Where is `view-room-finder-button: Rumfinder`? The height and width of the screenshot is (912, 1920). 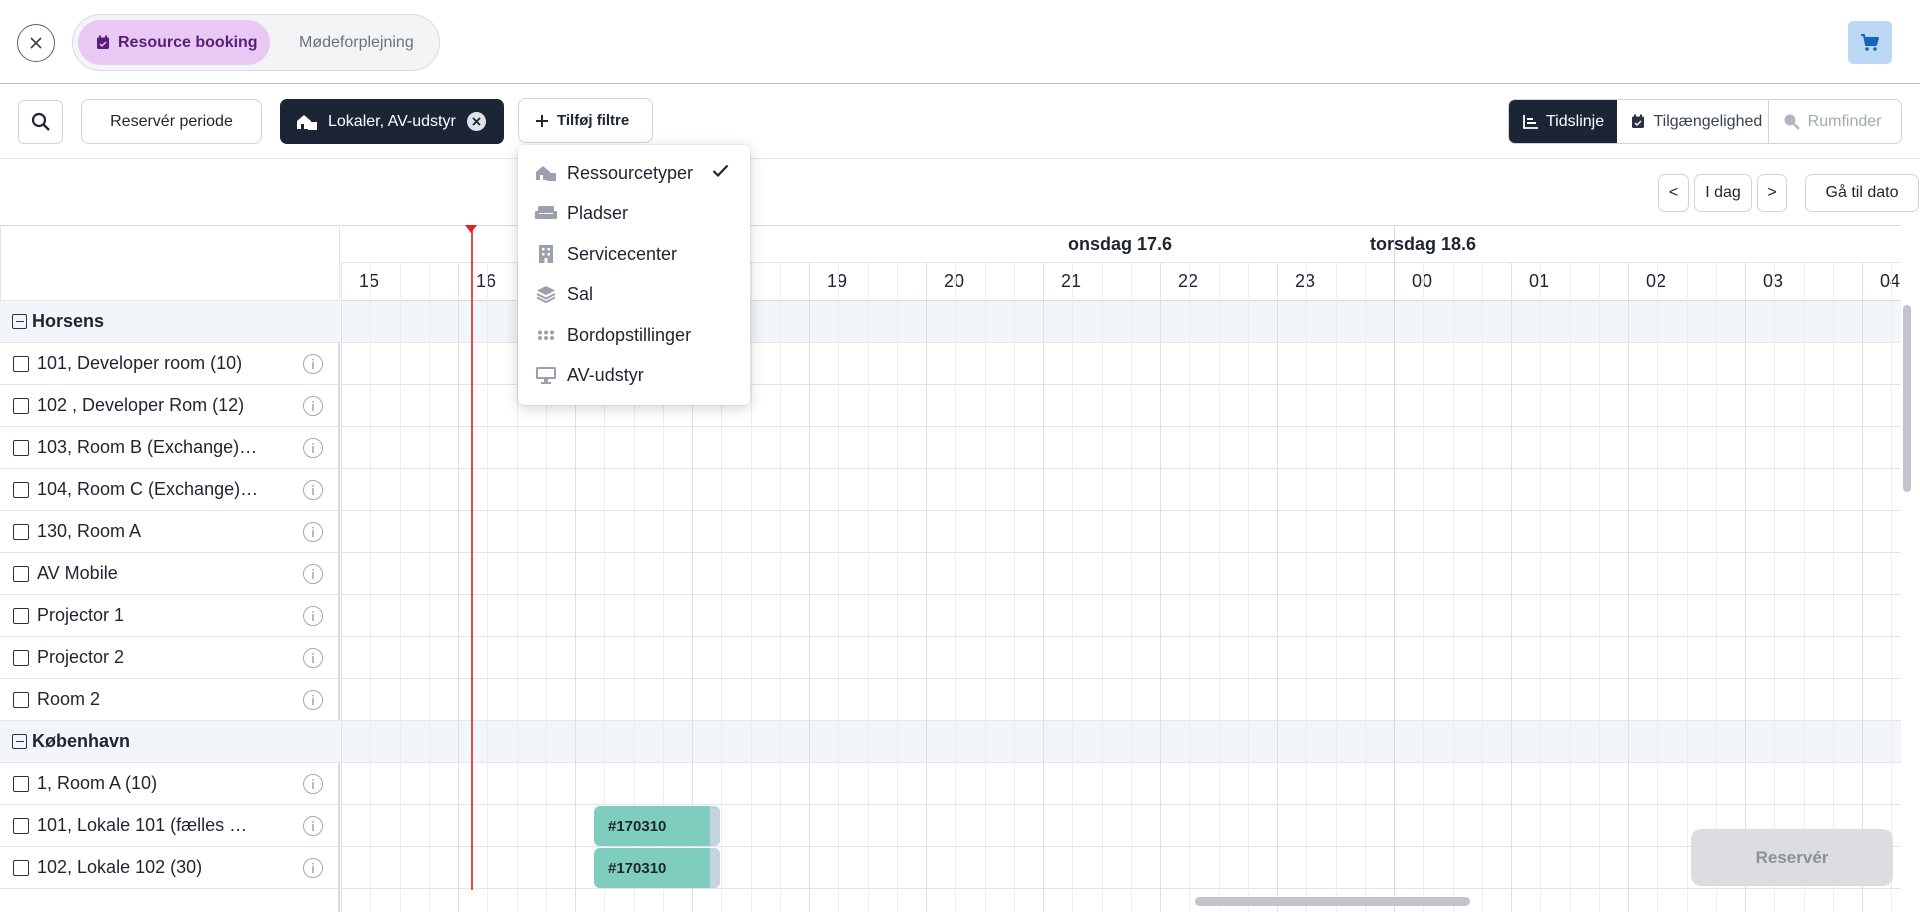
view-room-finder-button: Rumfinder is located at coordinates (1835, 121).